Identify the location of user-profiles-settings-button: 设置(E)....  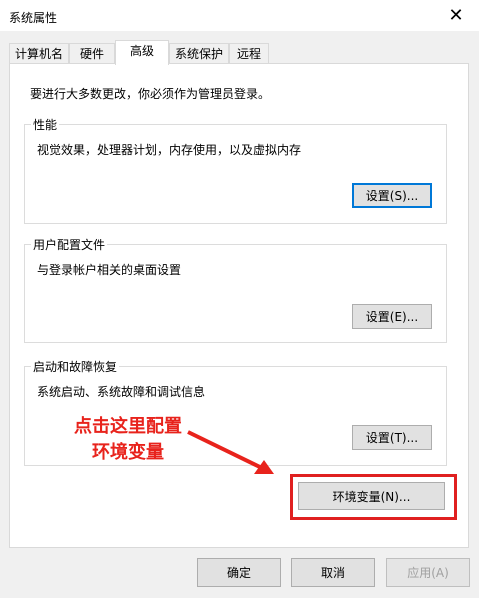
(392, 316).